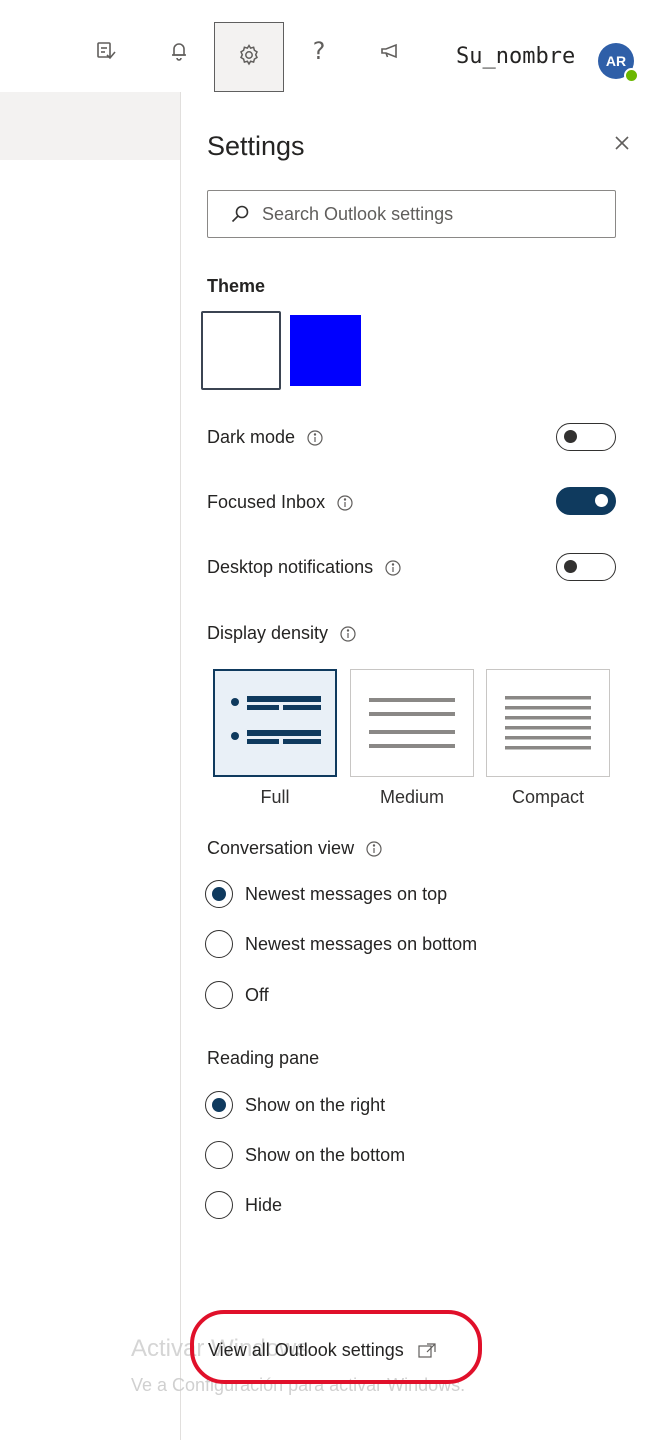  I want to click on help-icon: ?, so click(319, 51).